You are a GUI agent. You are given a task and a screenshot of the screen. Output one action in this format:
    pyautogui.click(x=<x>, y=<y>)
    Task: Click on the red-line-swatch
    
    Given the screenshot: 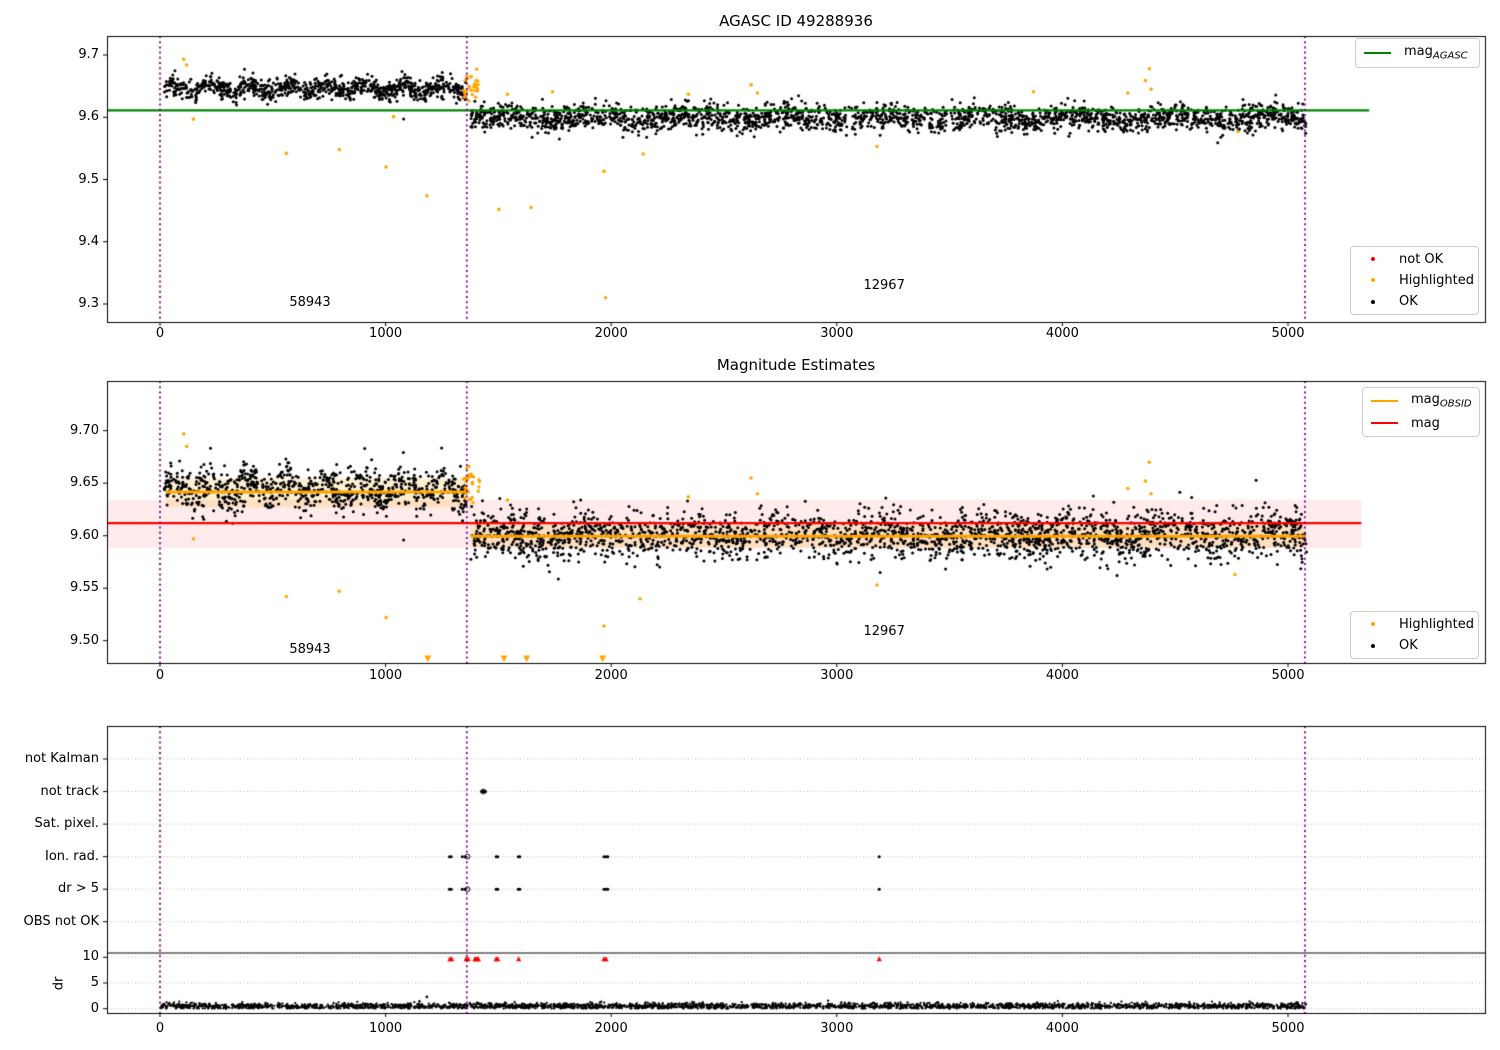 What is the action you would take?
    pyautogui.click(x=1384, y=423)
    